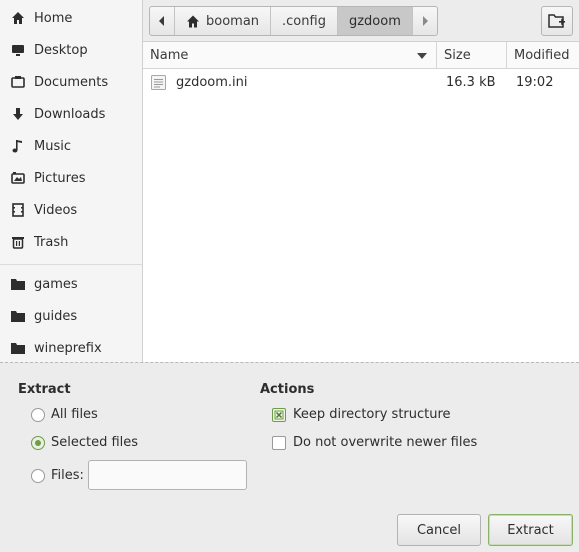 This screenshot has width=579, height=552. Describe the element at coordinates (67, 475) in the screenshot. I see `radio-label: Files:` at that location.